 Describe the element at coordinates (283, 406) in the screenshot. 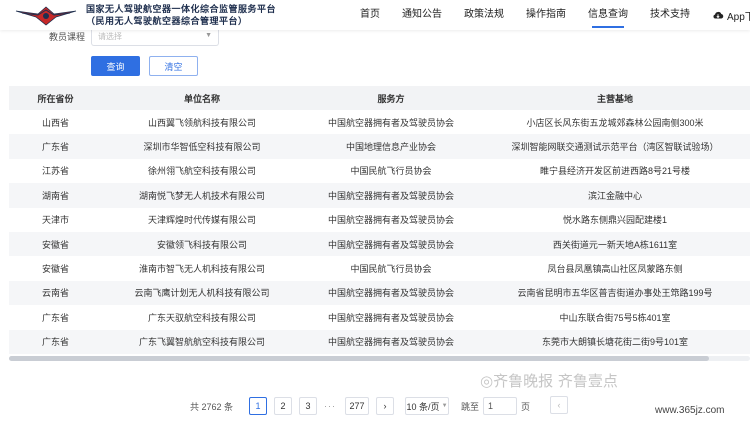

I see `page-2-button: 2` at that location.